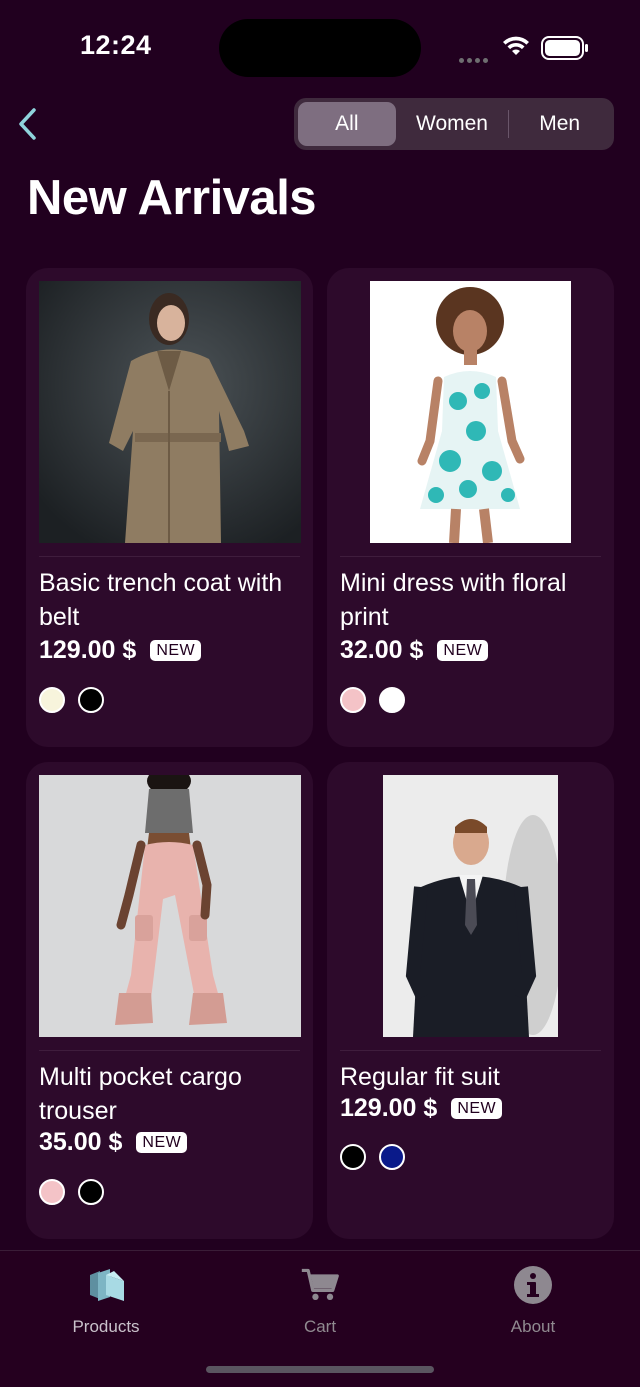  What do you see at coordinates (172, 198) in the screenshot?
I see `page-title: New Arrivals` at bounding box center [172, 198].